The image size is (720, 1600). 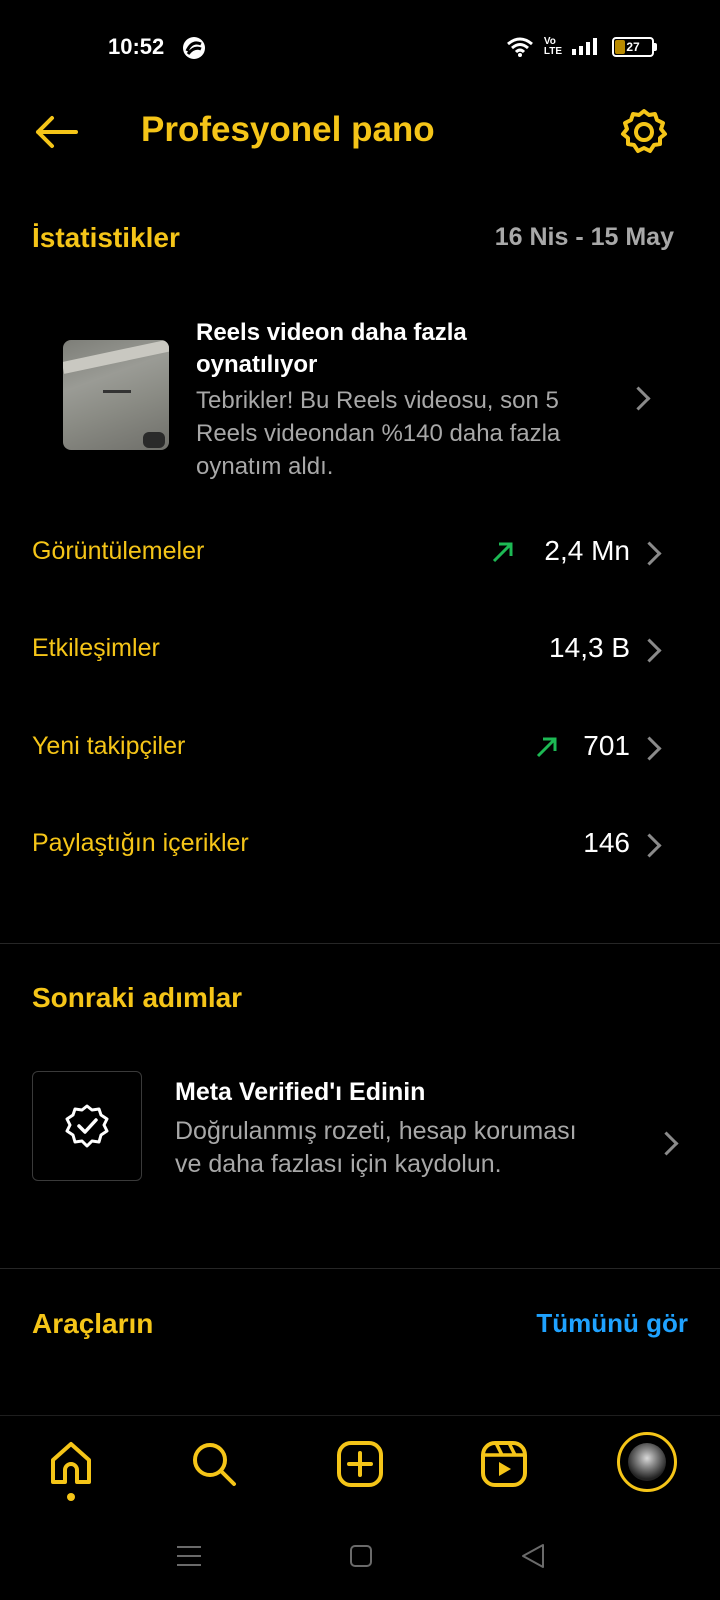 I want to click on reels-icon, so click(x=504, y=1464).